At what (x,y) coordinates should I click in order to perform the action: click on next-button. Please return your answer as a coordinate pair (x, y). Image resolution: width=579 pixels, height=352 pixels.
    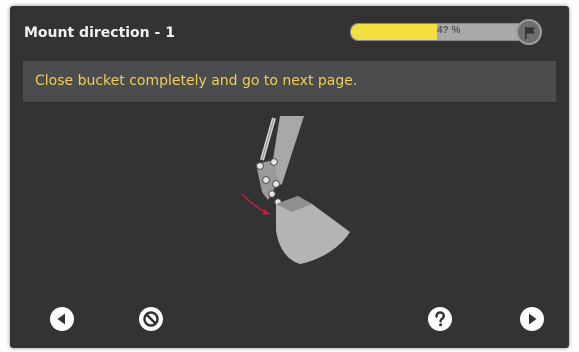
    Looking at the image, I should click on (532, 319).